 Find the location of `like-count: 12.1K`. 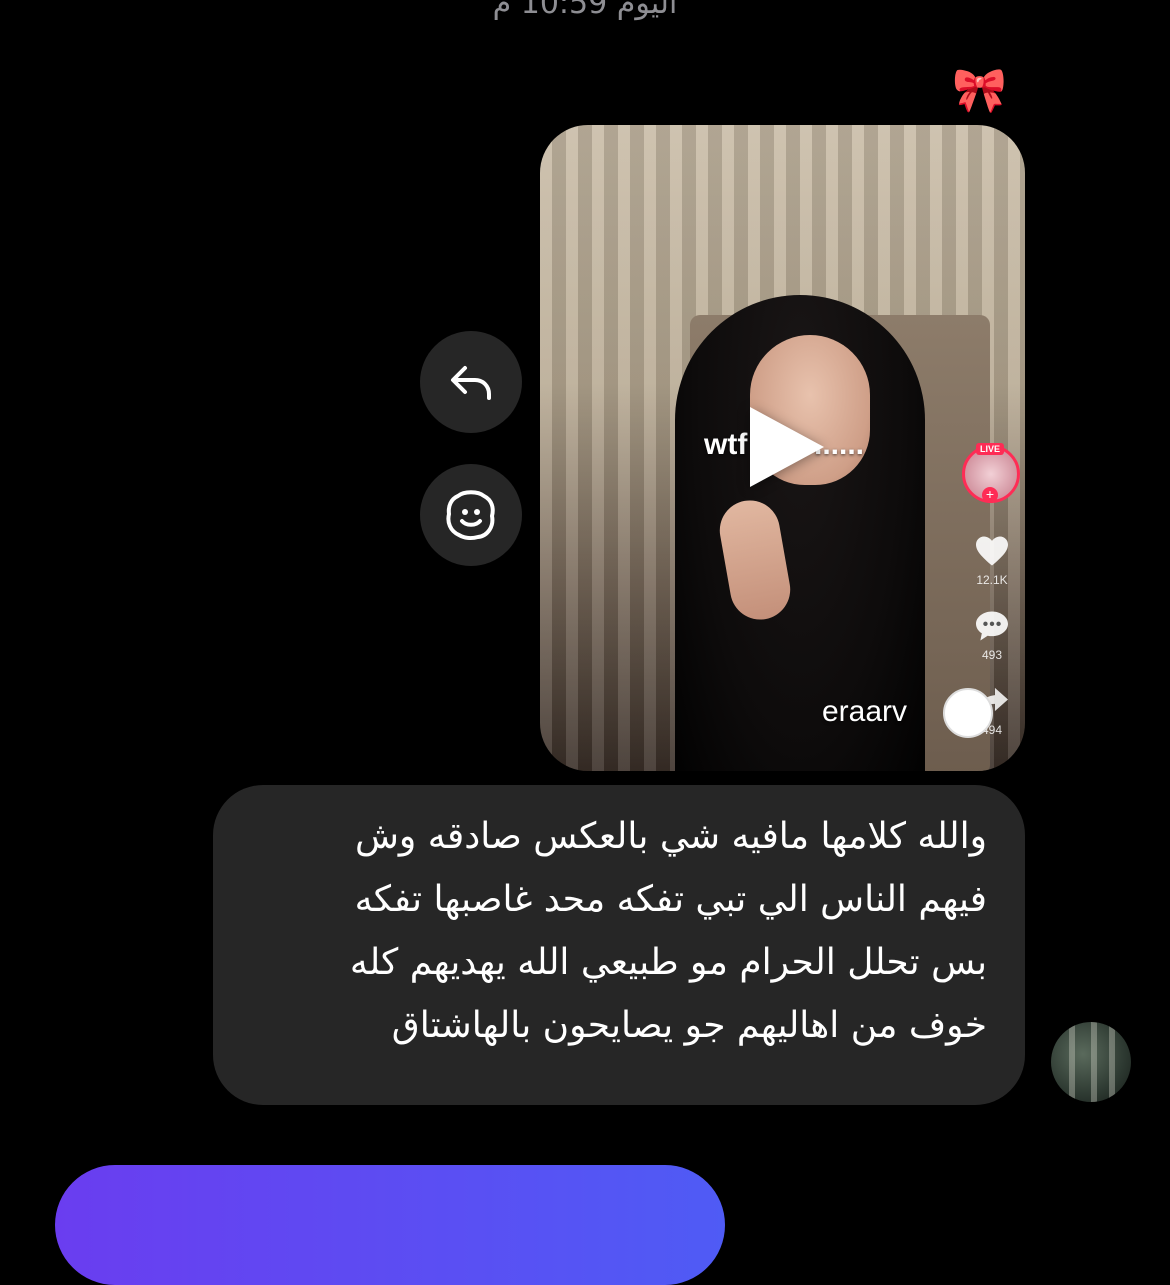

like-count: 12.1K is located at coordinates (992, 580).